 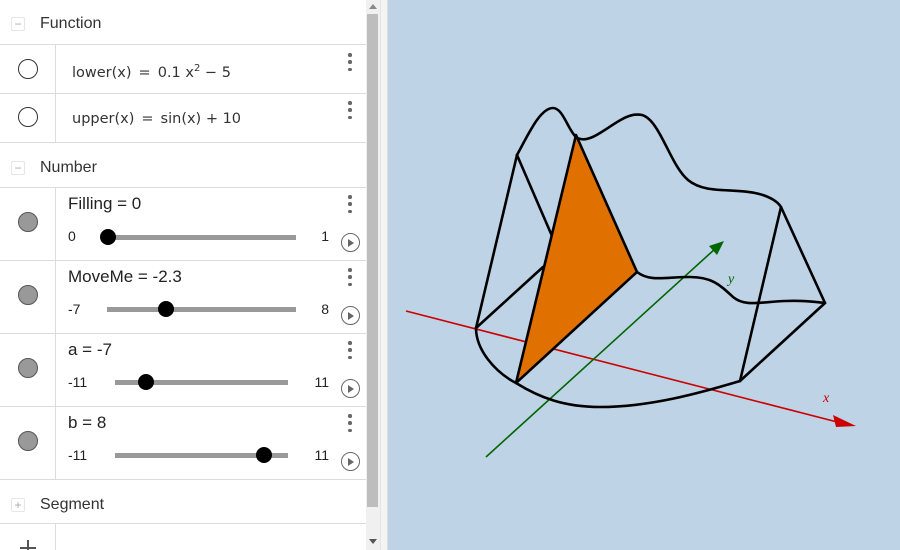 What do you see at coordinates (90, 350) in the screenshot?
I see `slider-title: a = -7` at bounding box center [90, 350].